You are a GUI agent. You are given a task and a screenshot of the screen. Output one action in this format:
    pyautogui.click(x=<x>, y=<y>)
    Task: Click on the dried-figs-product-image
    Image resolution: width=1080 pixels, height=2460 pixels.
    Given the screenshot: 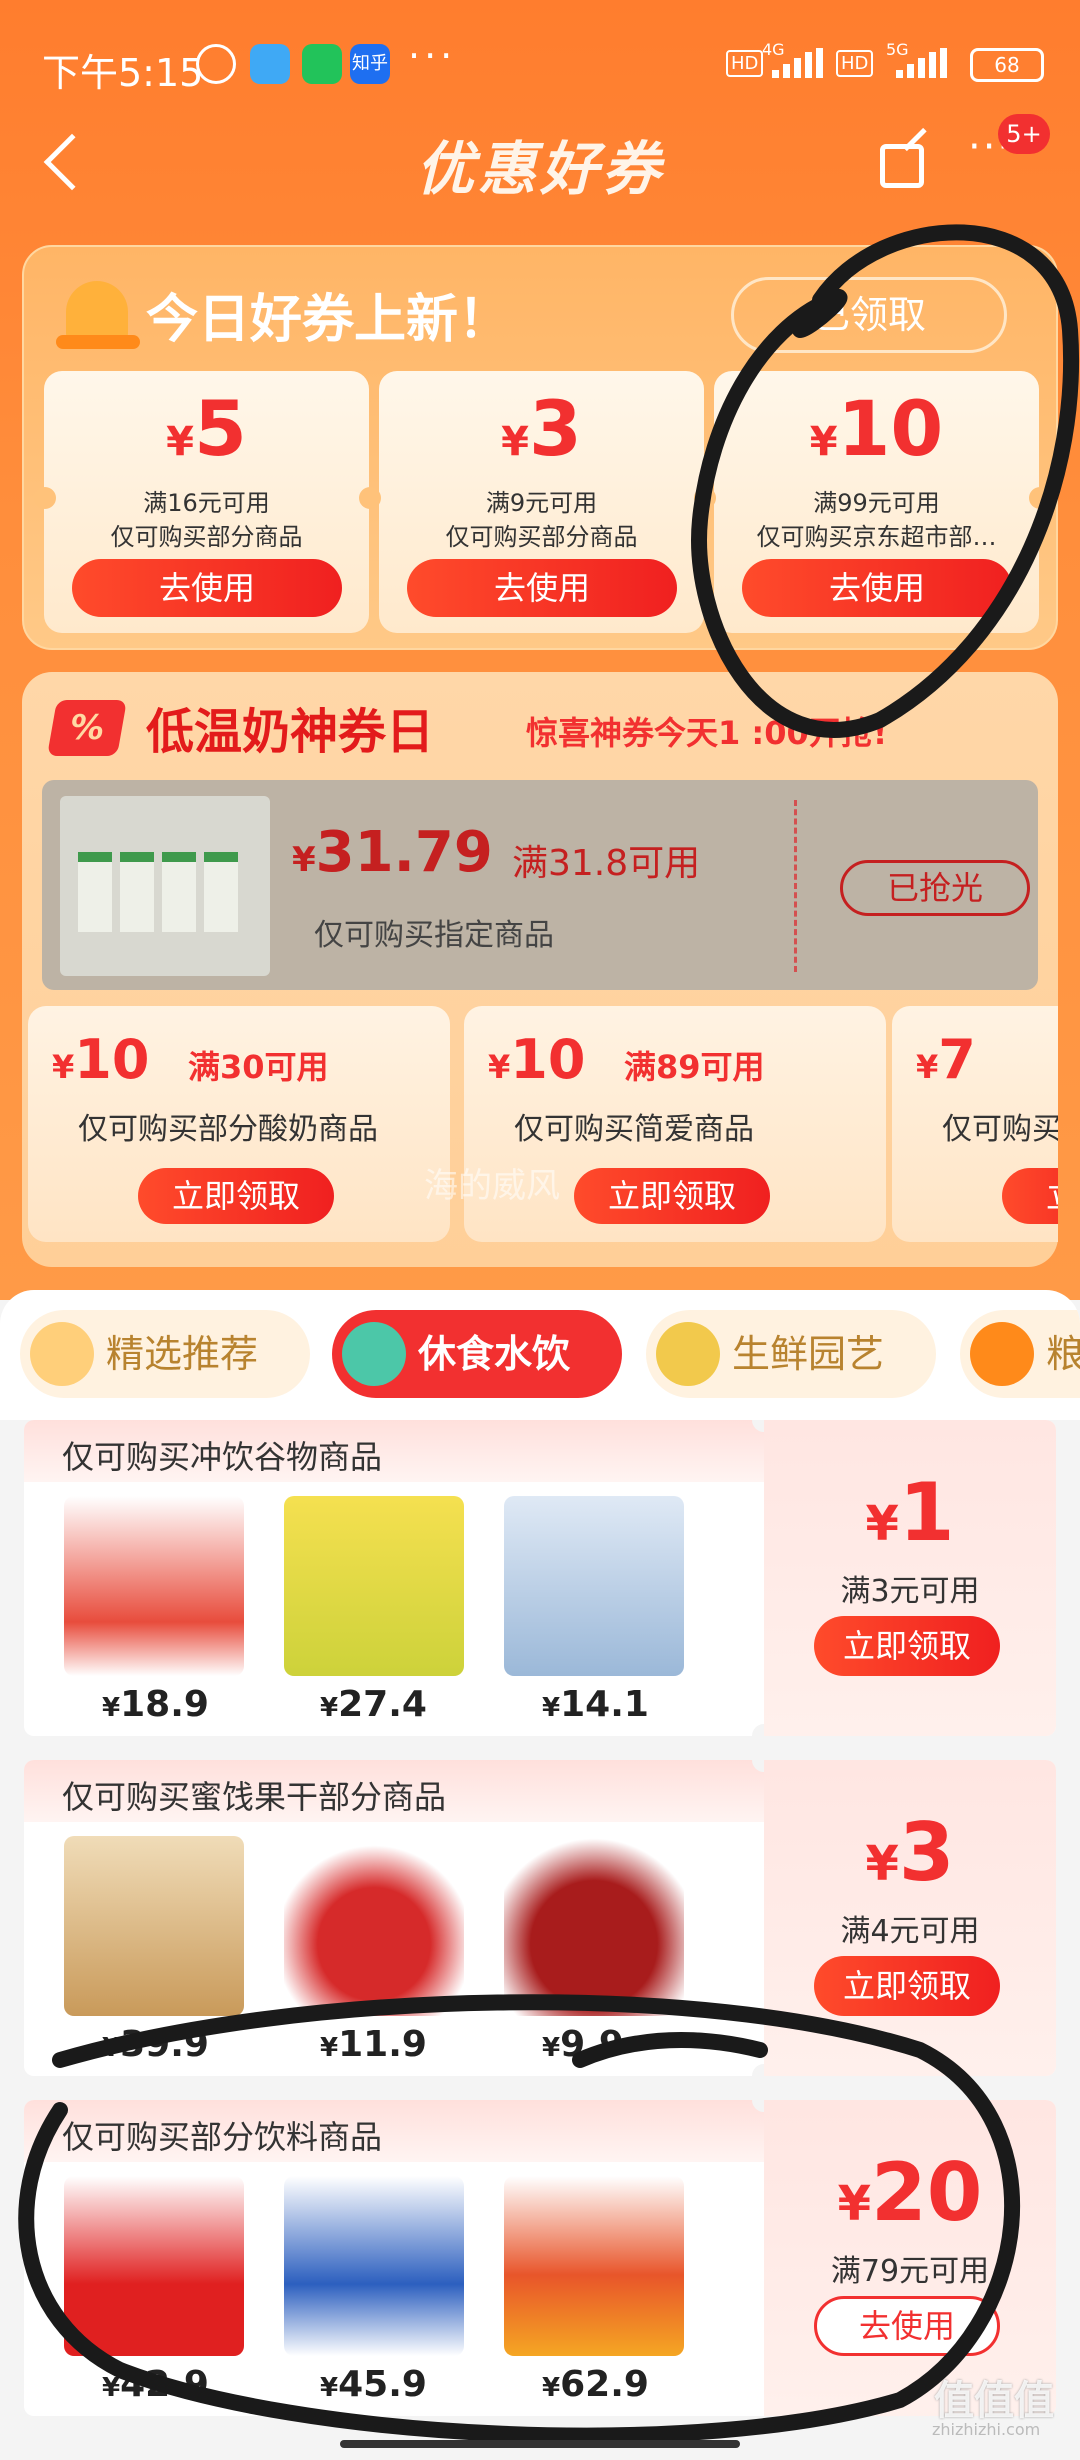 What is the action you would take?
    pyautogui.click(x=154, y=1926)
    